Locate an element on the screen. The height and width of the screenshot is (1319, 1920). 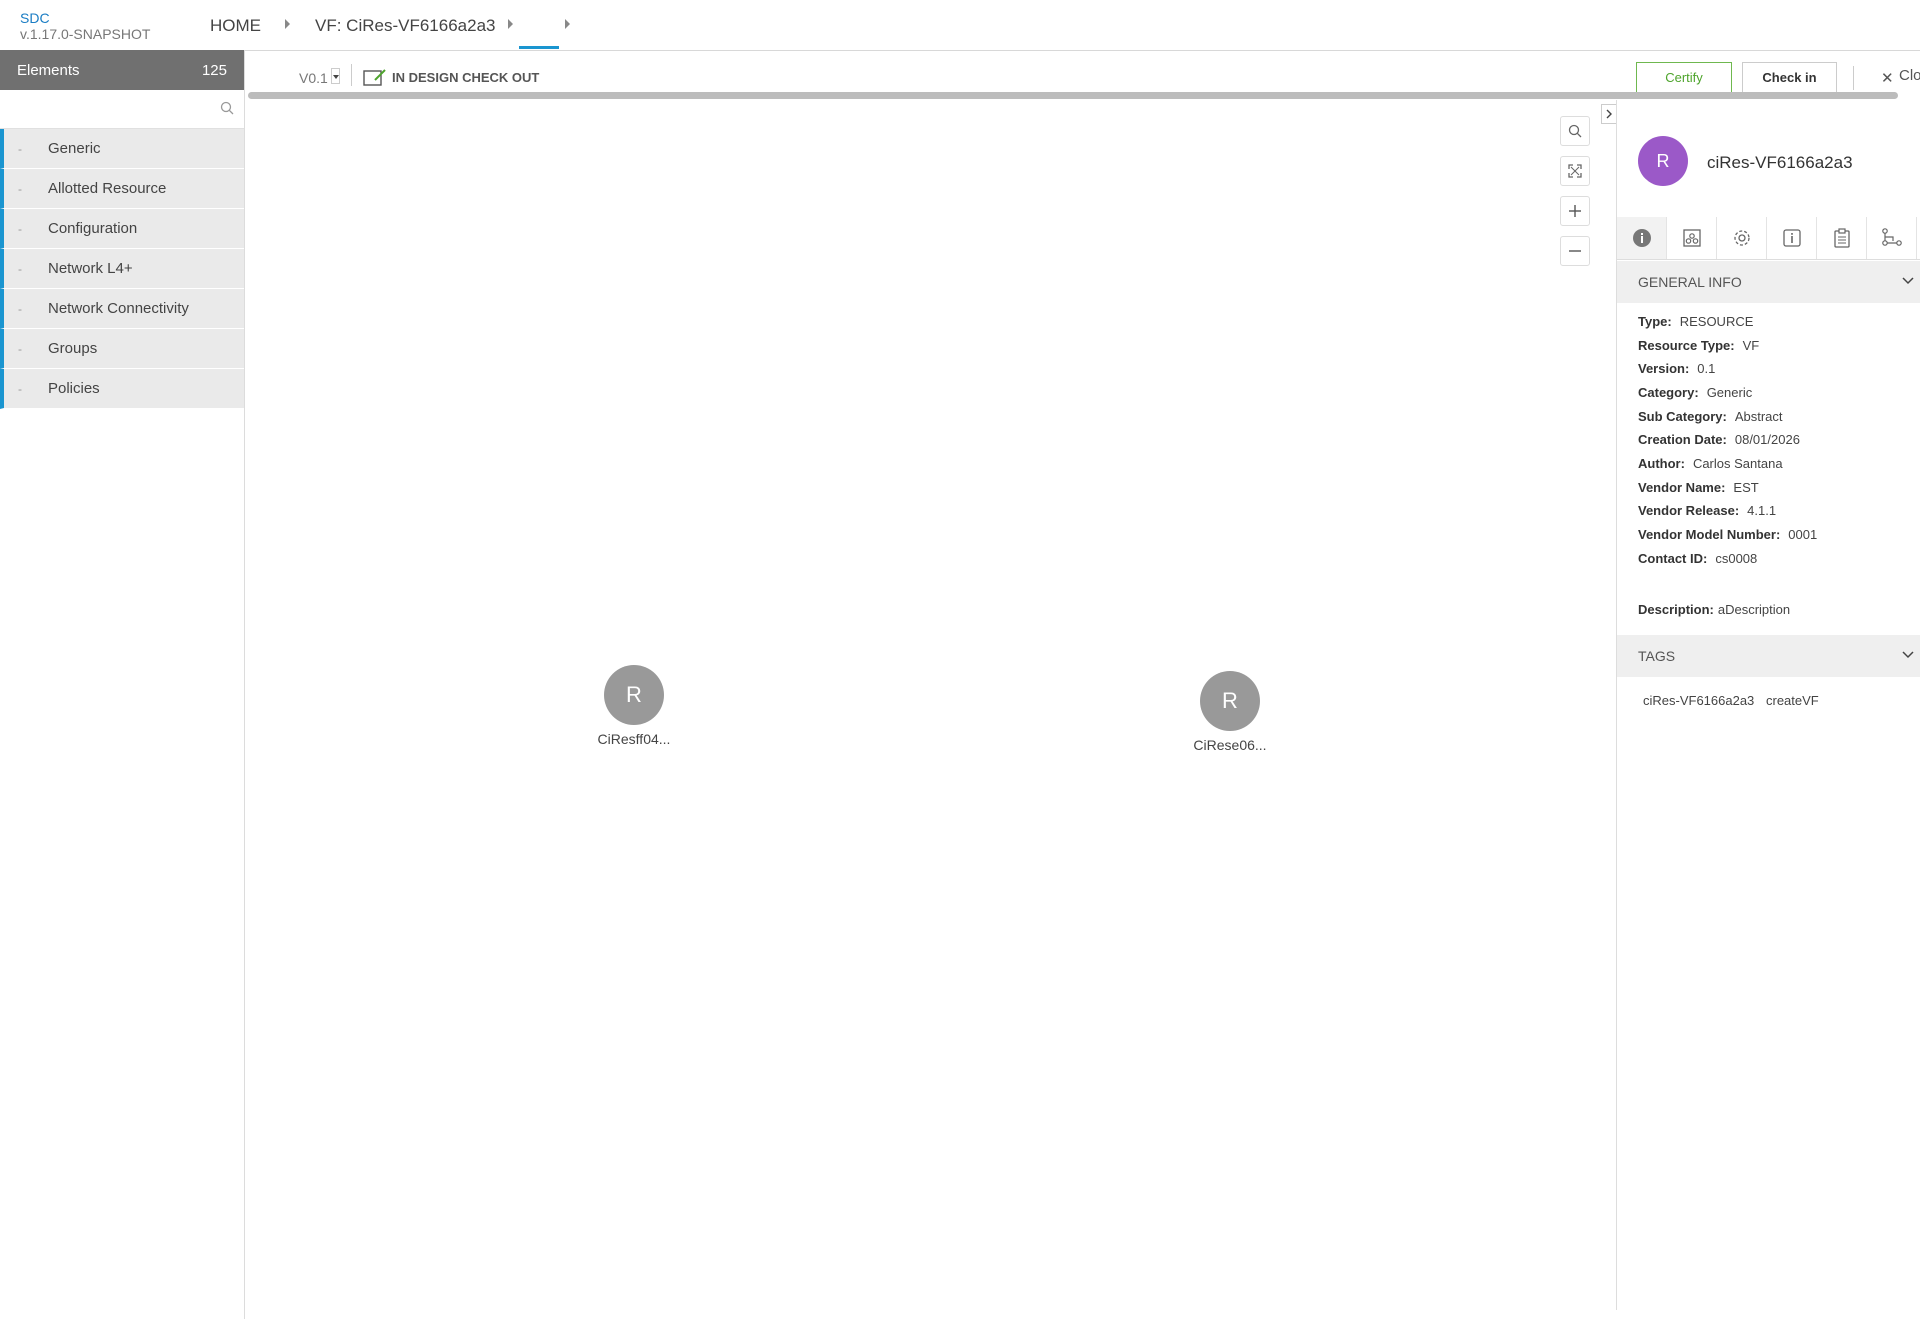
category-label: Groups is located at coordinates (73, 348).